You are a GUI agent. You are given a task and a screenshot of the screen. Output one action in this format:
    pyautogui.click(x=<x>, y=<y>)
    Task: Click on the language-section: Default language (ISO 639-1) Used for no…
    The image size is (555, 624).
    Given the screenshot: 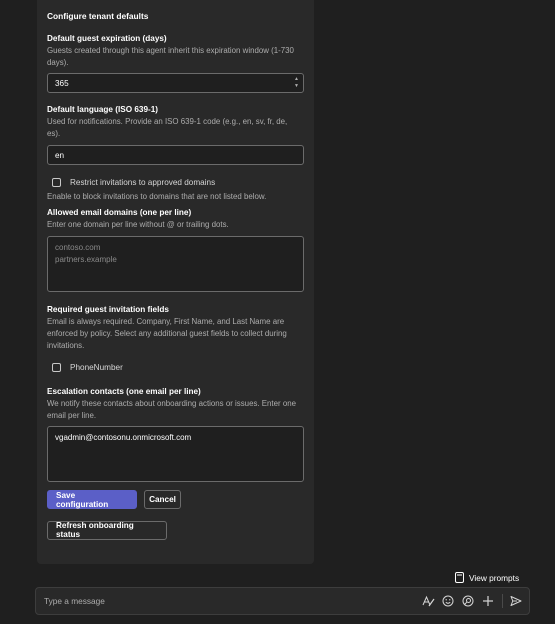 What is the action you would take?
    pyautogui.click(x=175, y=134)
    